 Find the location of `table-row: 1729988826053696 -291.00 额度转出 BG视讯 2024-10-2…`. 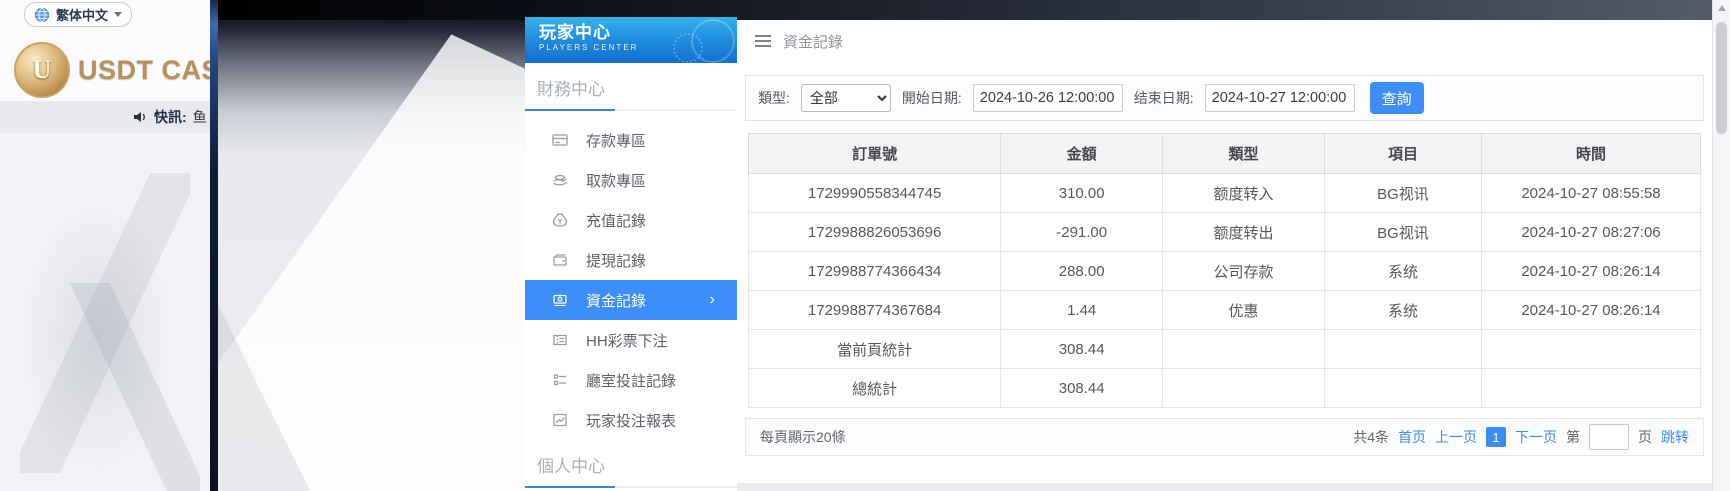

table-row: 1729988826053696 -291.00 额度转出 BG视讯 2024-10-2… is located at coordinates (1224, 232).